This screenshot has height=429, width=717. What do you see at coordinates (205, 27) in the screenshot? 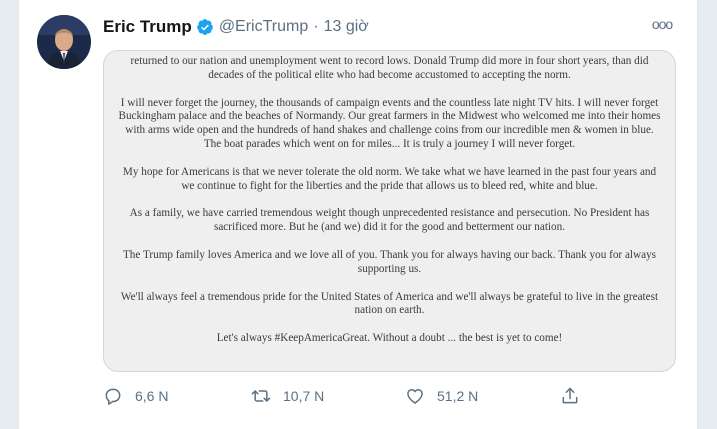
I see `verified-badge-icon` at bounding box center [205, 27].